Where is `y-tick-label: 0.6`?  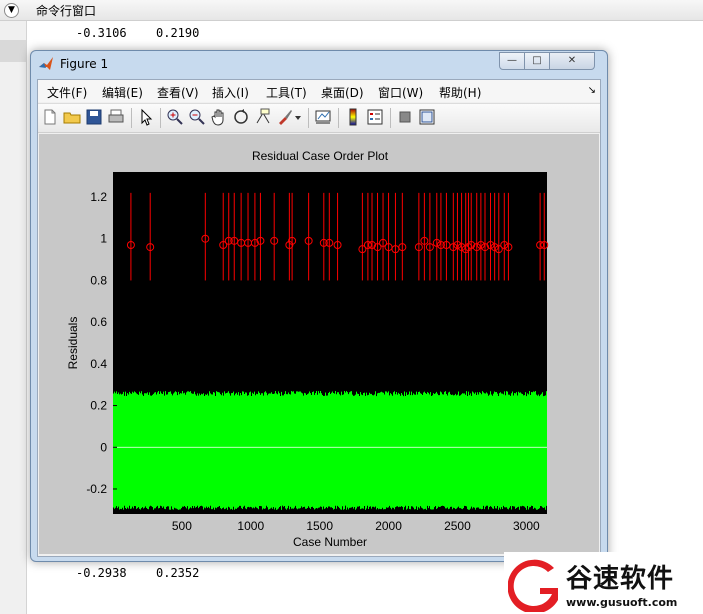 y-tick-label: 0.6 is located at coordinates (98, 322).